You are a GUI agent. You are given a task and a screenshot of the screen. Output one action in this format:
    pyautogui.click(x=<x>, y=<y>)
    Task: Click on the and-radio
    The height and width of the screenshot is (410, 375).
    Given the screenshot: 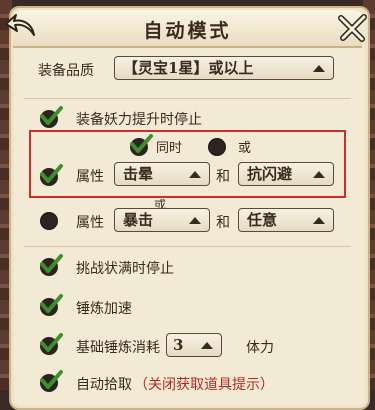 What is the action you would take?
    pyautogui.click(x=141, y=145)
    